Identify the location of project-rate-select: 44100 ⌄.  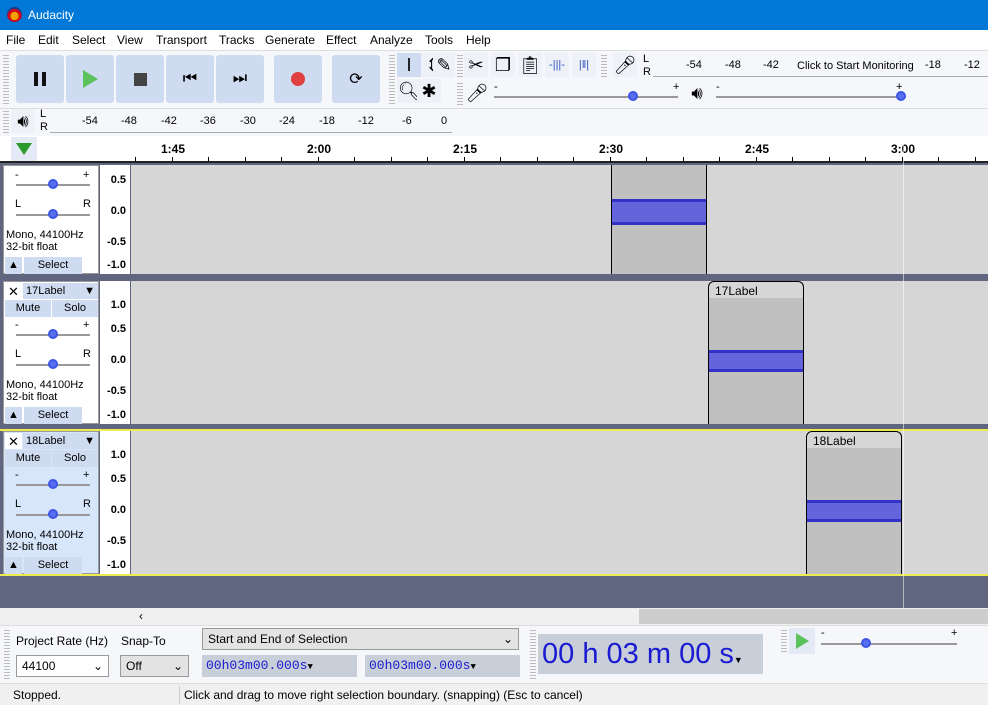
(62, 666).